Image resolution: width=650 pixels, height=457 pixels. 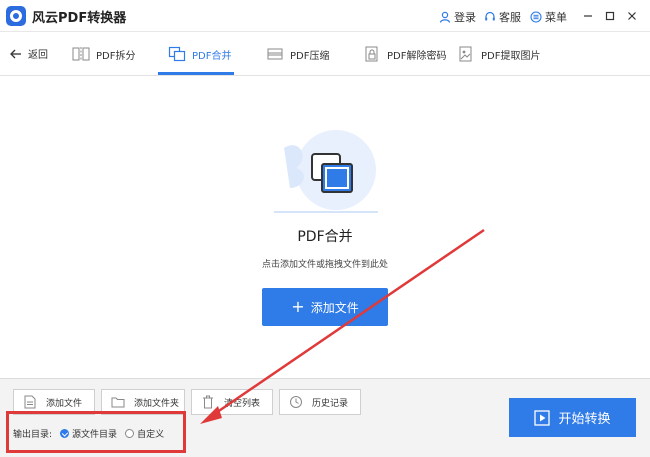 What do you see at coordinates (38, 55) in the screenshot?
I see `back-label: 返回` at bounding box center [38, 55].